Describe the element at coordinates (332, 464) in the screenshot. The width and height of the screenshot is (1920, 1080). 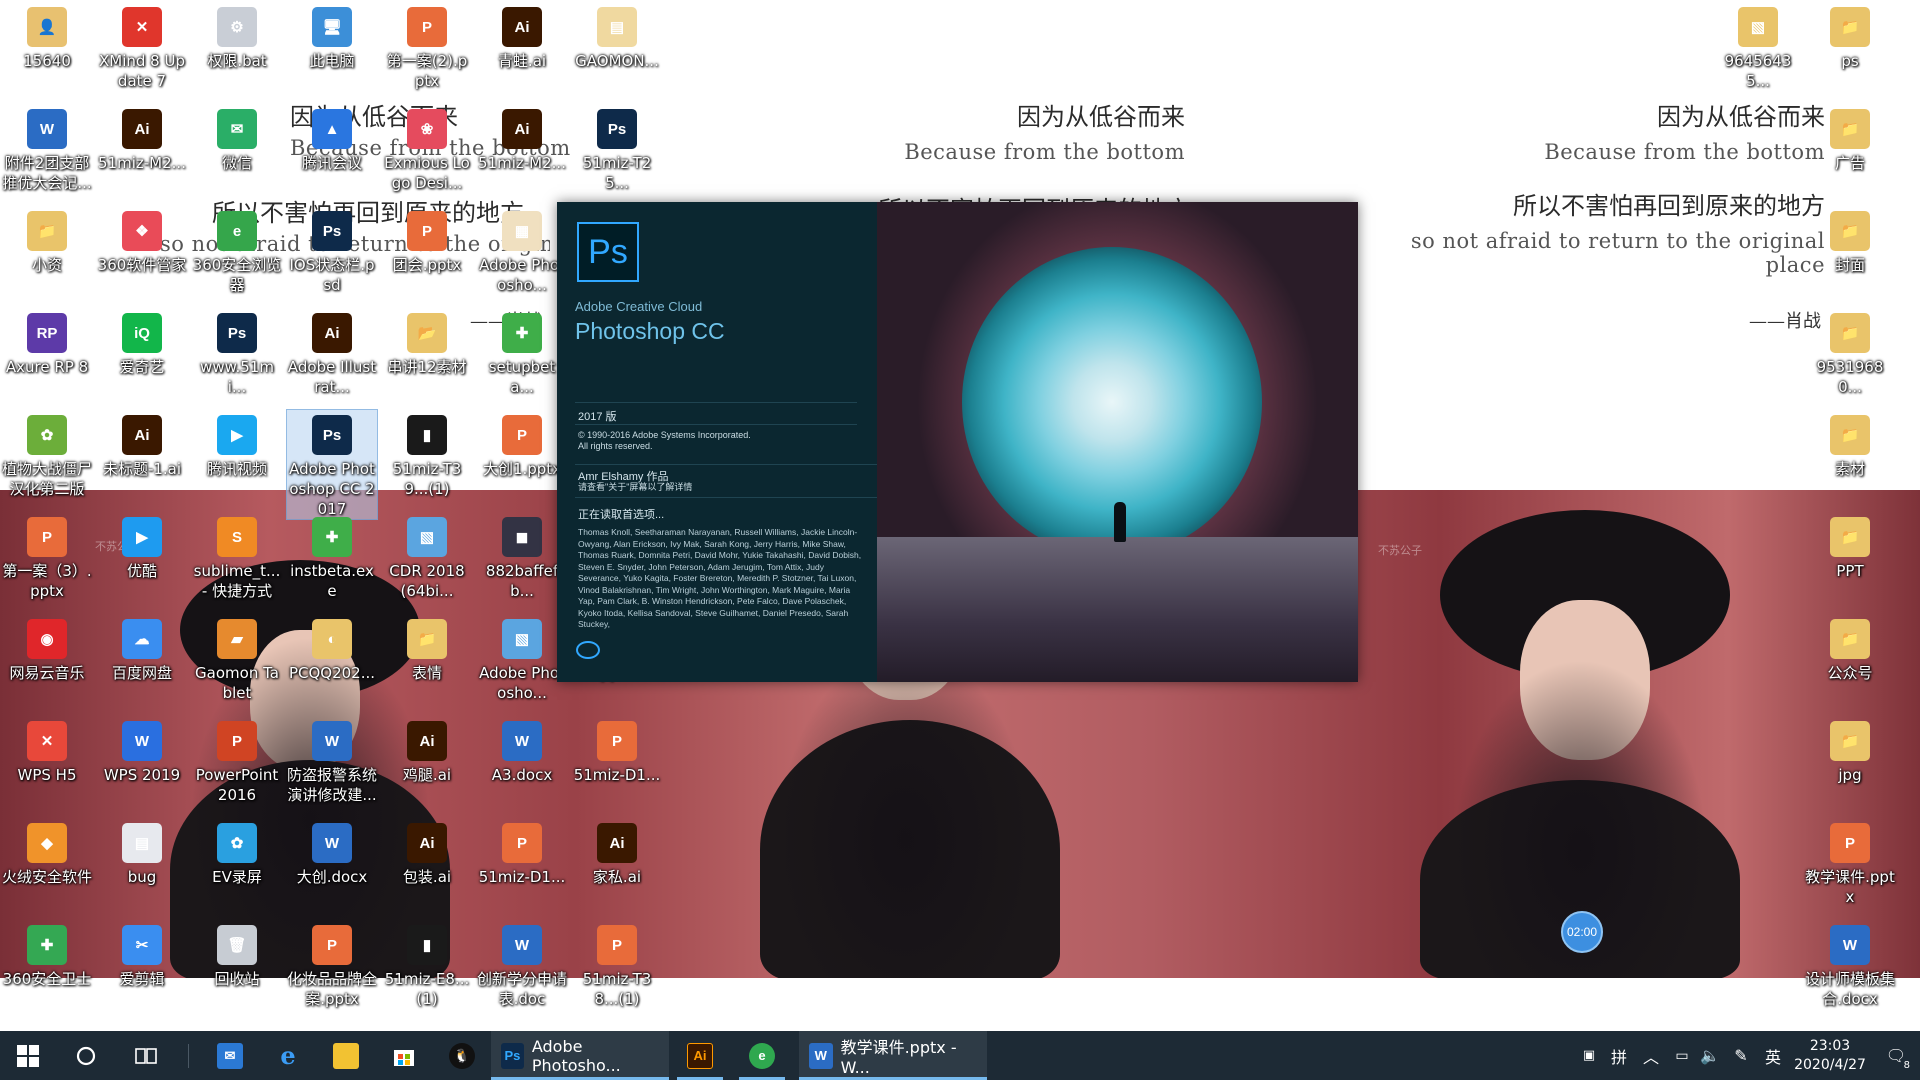
I see `desktop-icon: Ps Adobe Photoshop CC 2017` at that location.